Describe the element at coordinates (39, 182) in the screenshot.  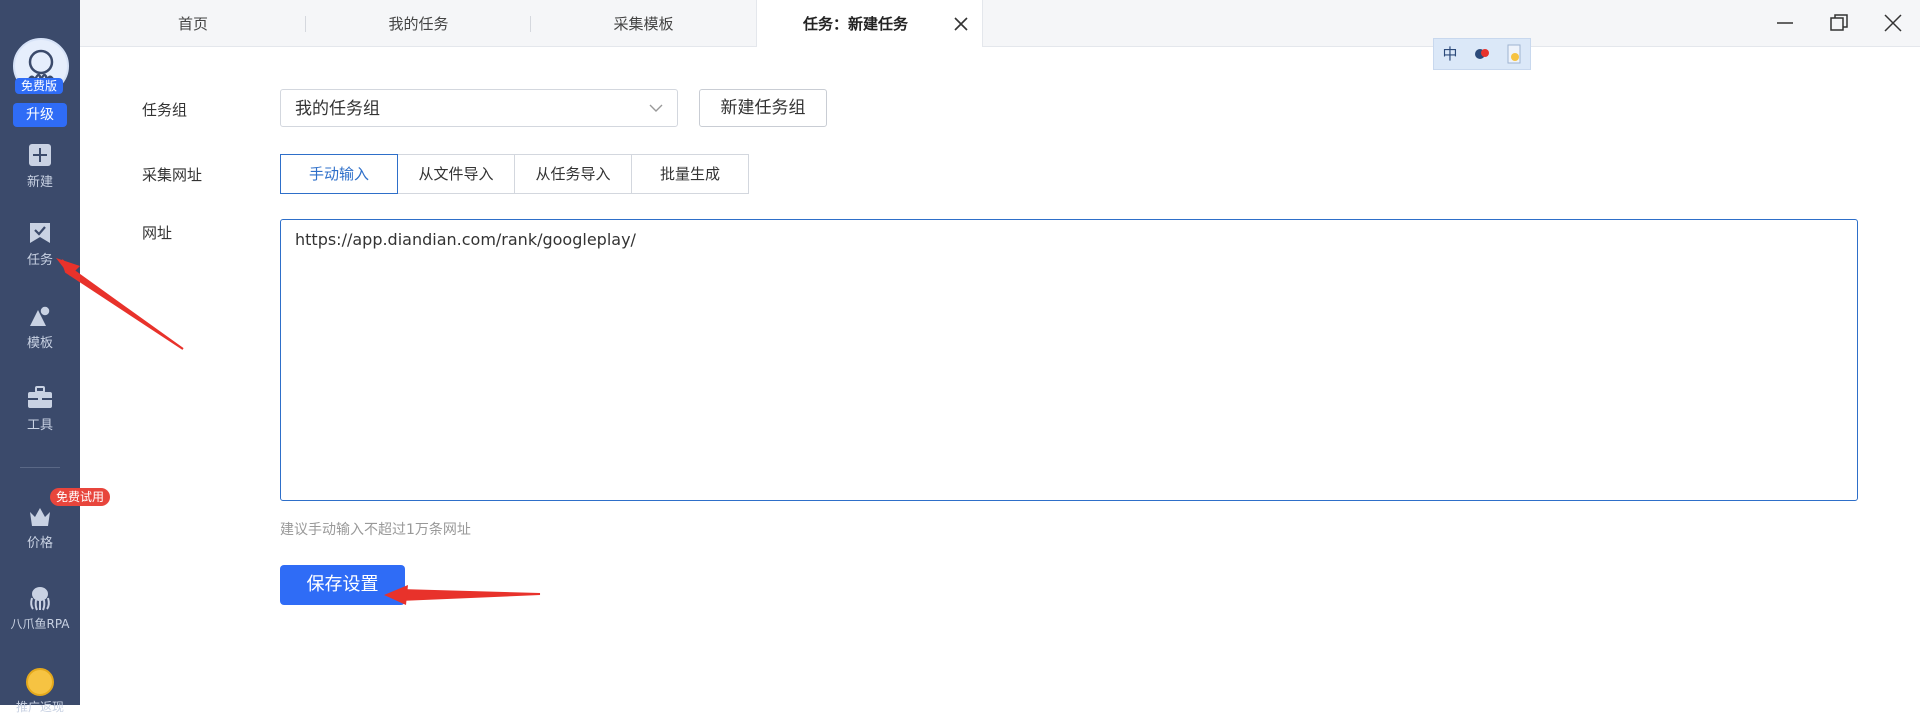
I see `sidebar-item-label: 新建` at that location.